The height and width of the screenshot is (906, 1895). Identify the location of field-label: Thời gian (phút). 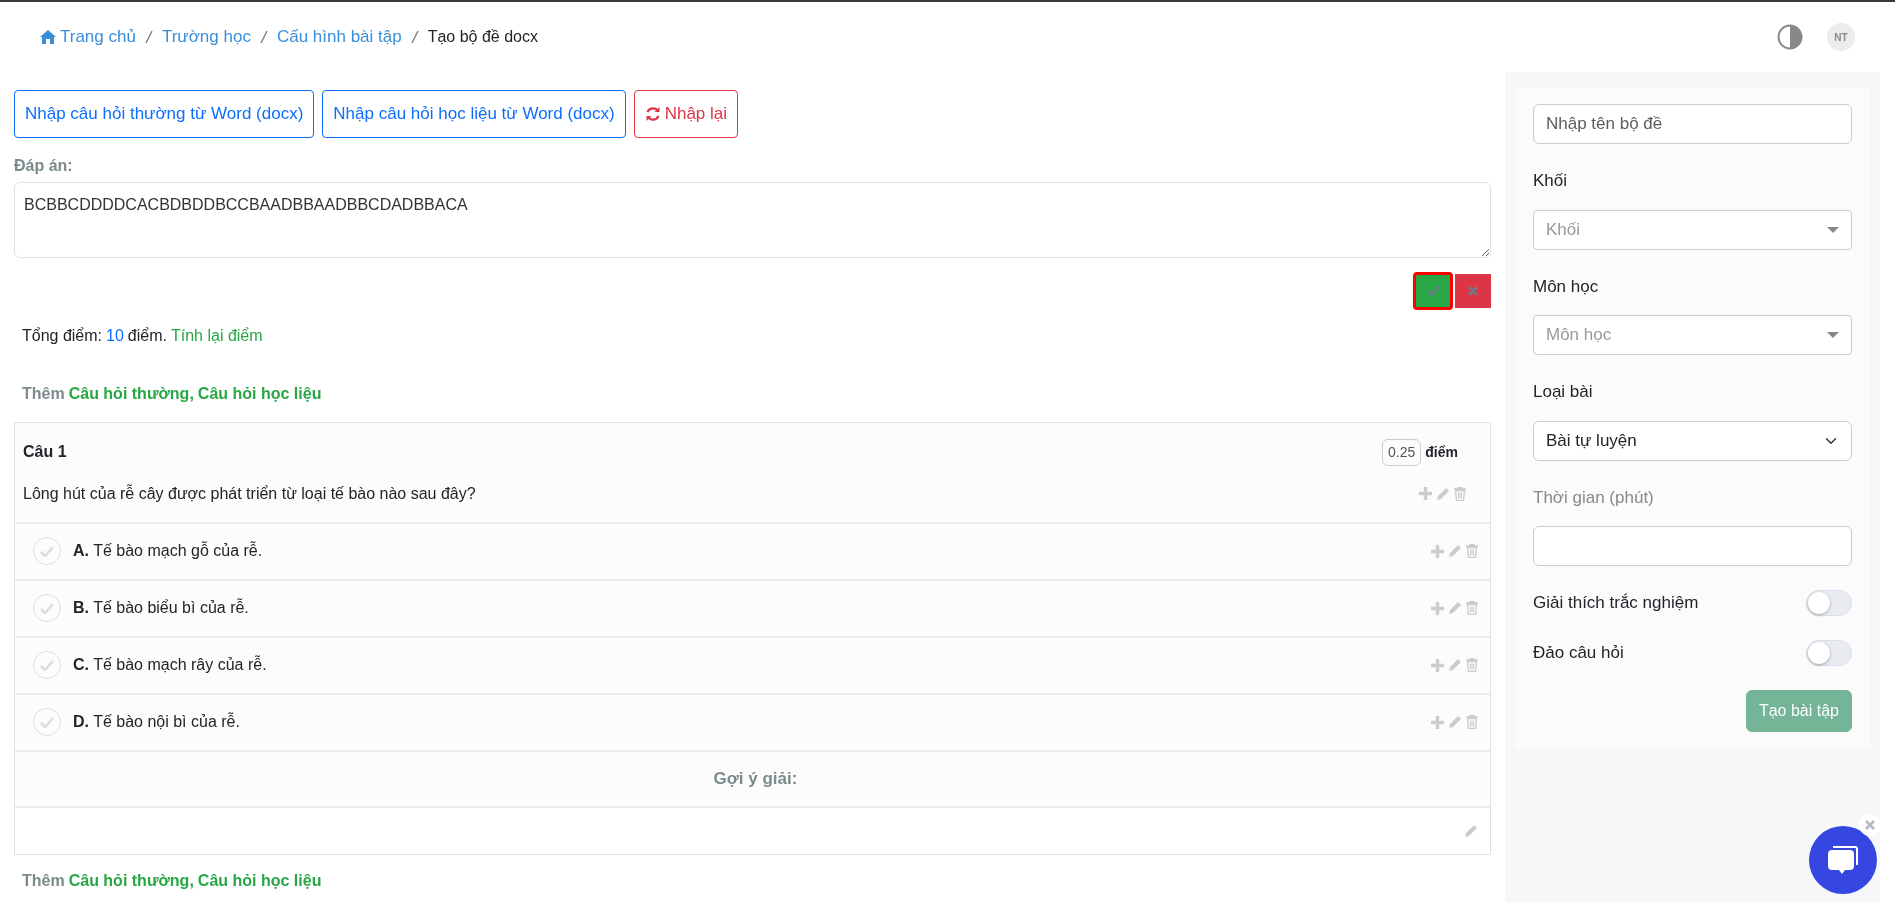
(1594, 497).